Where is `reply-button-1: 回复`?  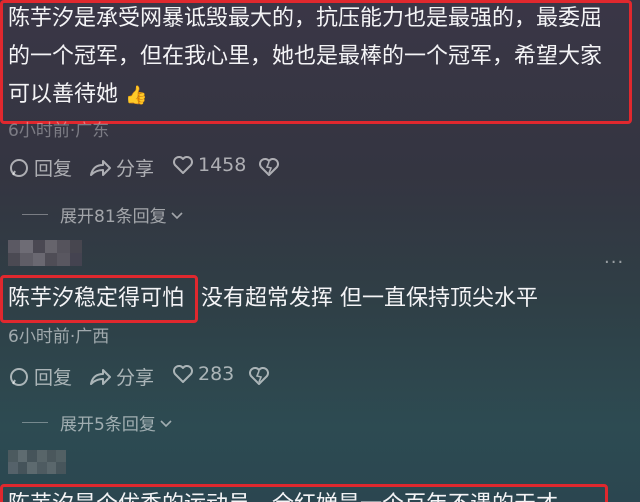 reply-button-1: 回复 is located at coordinates (40, 167).